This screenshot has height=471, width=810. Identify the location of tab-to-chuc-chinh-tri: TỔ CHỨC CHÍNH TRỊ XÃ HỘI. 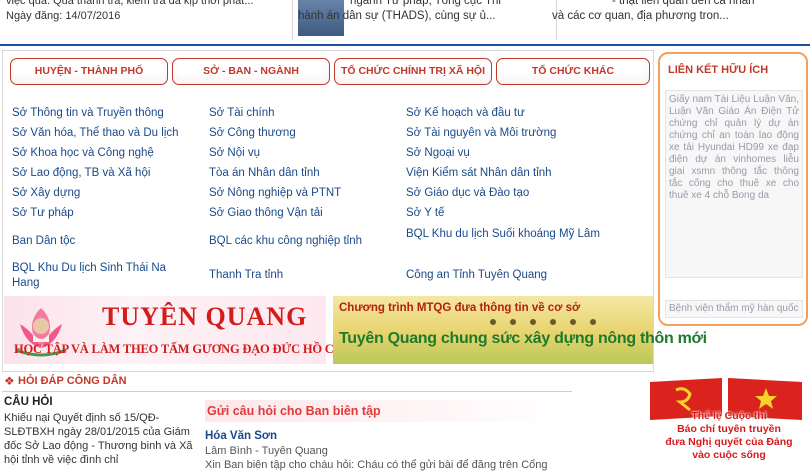
(413, 71).